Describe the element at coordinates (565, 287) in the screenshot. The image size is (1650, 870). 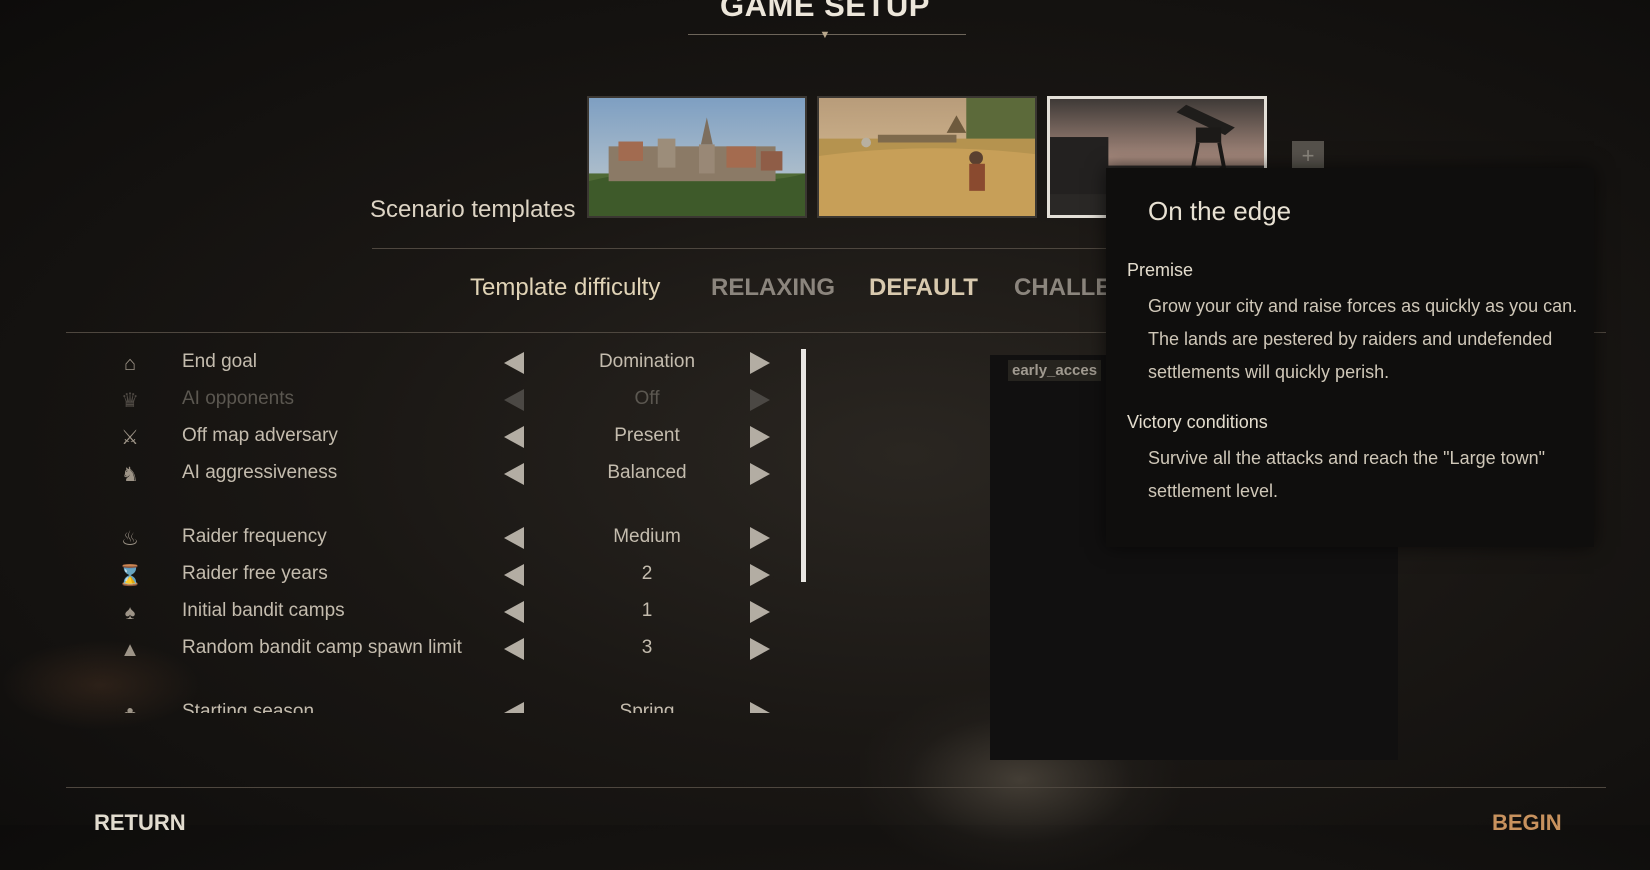
I see `template-difficulty-label: Template difficulty` at that location.